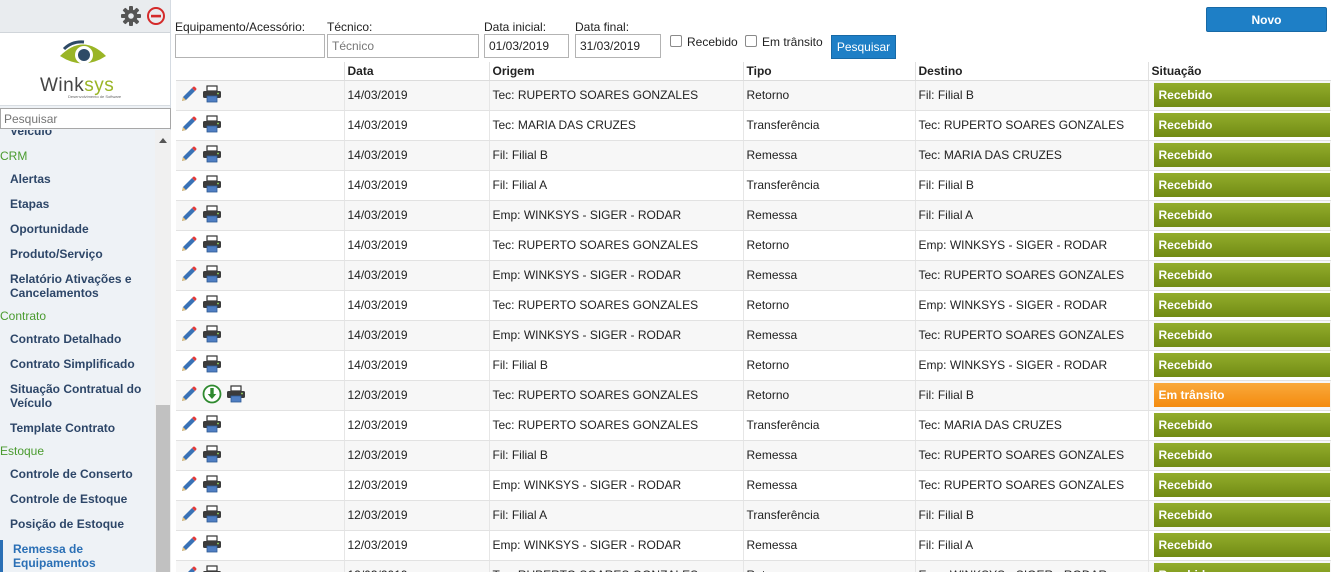 This screenshot has height=572, width=1339. What do you see at coordinates (618, 46) in the screenshot?
I see `end-date-input` at bounding box center [618, 46].